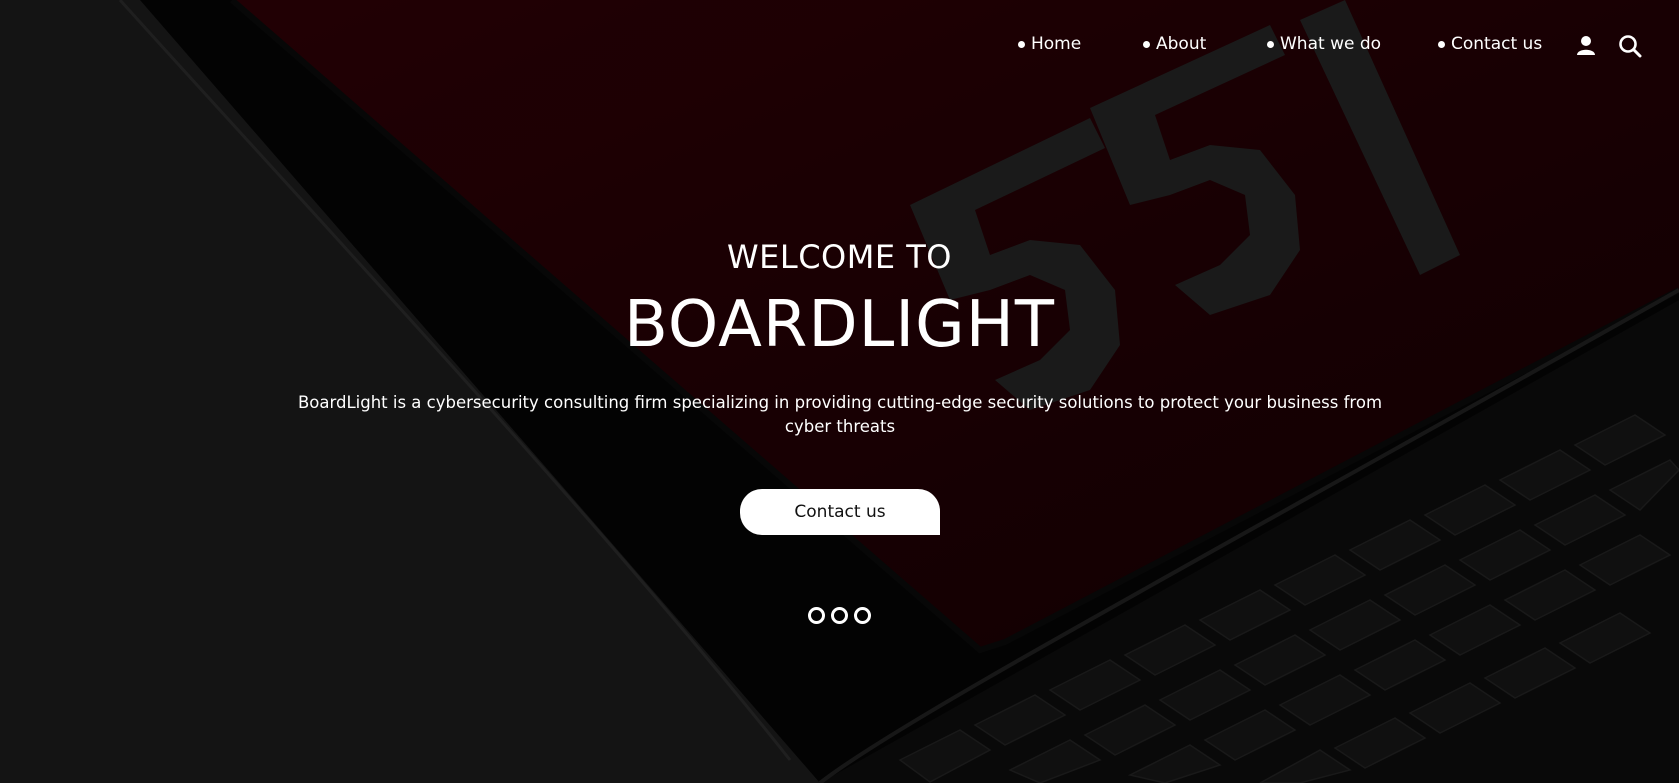 The height and width of the screenshot is (783, 1679). I want to click on nav-item-about: About, so click(1174, 44).